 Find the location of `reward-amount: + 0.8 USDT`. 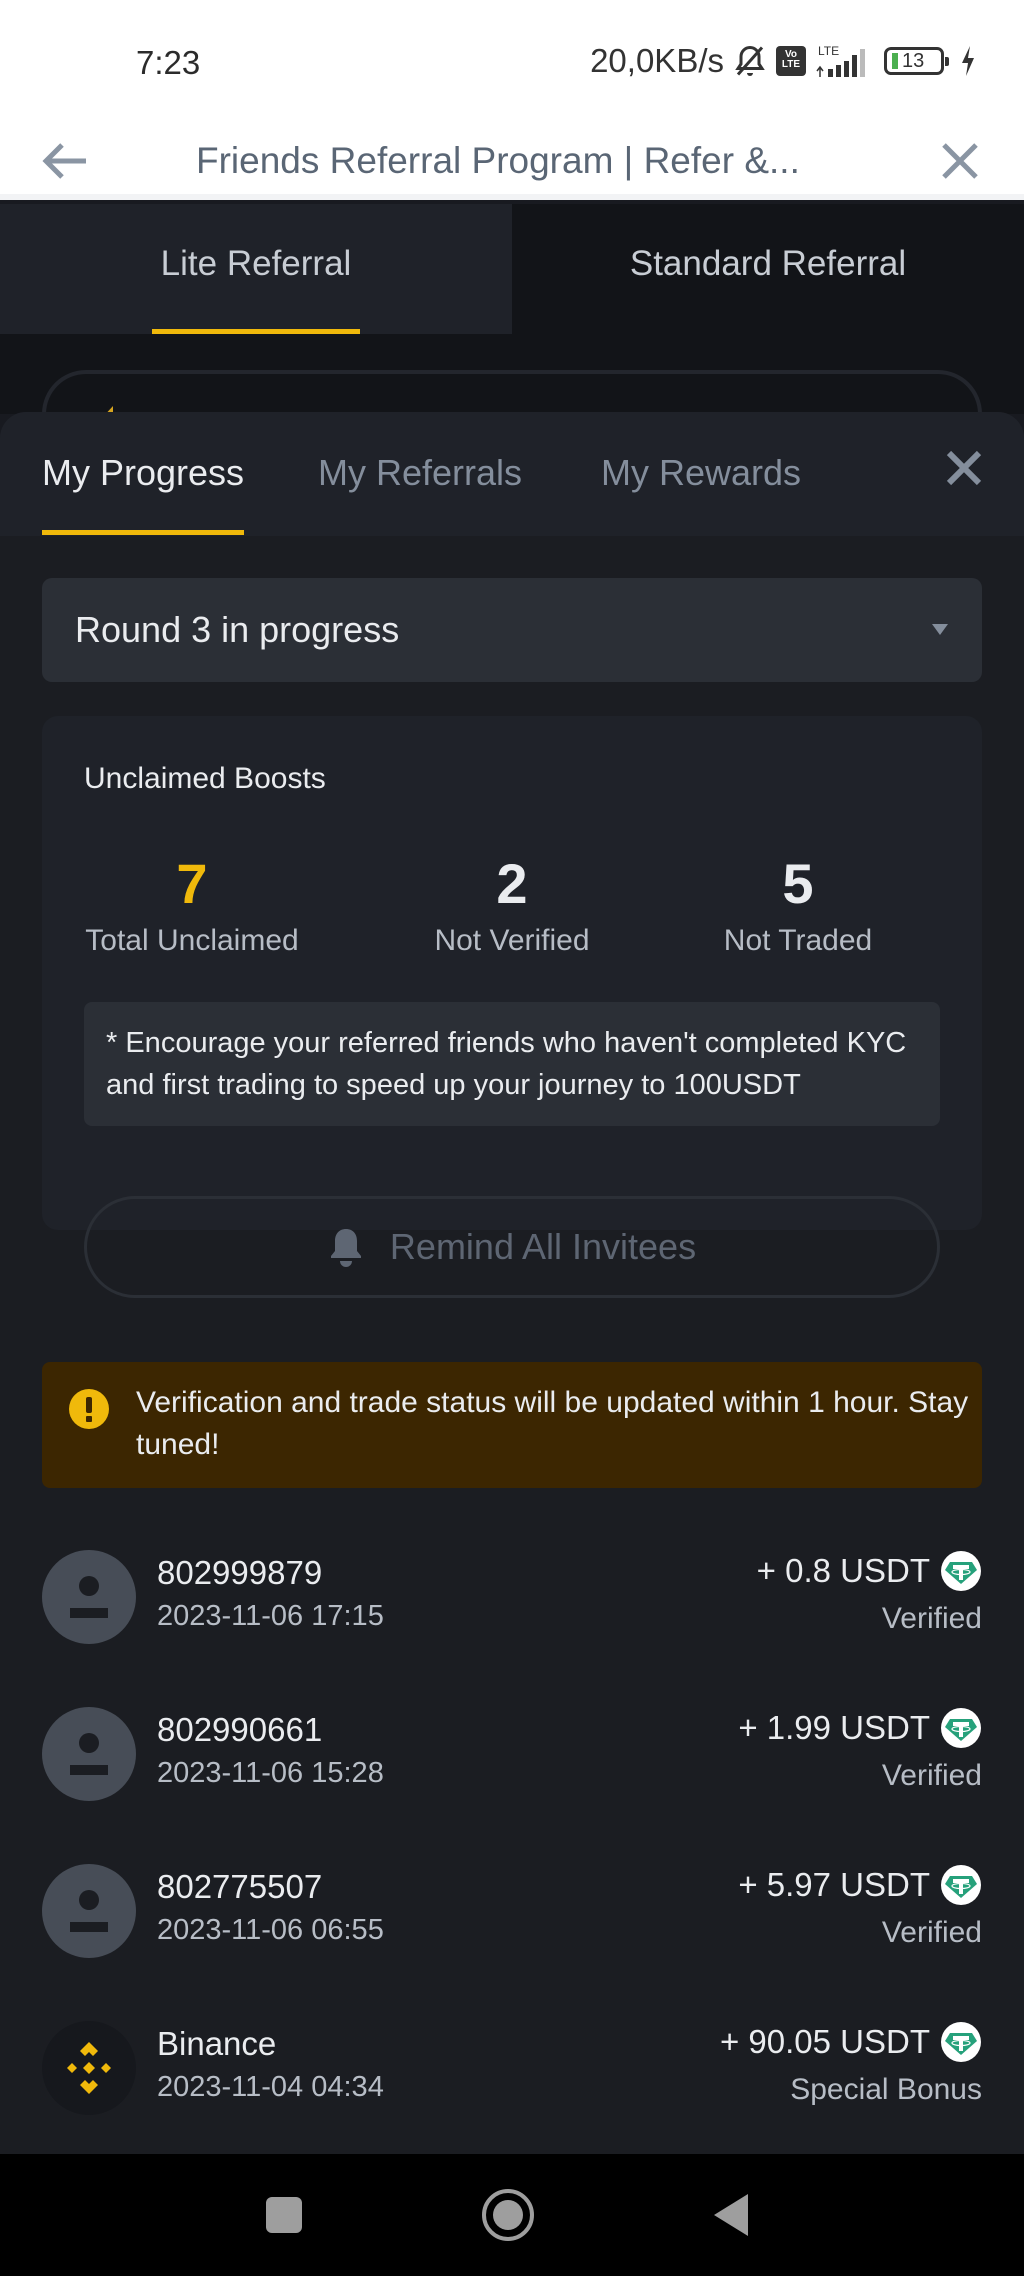

reward-amount: + 0.8 USDT is located at coordinates (869, 1571).